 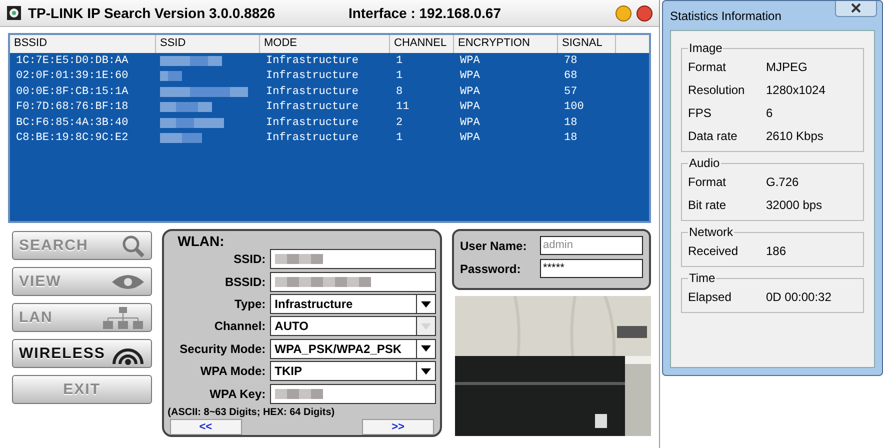 I want to click on column-header: ENCRYPTION, so click(x=506, y=44).